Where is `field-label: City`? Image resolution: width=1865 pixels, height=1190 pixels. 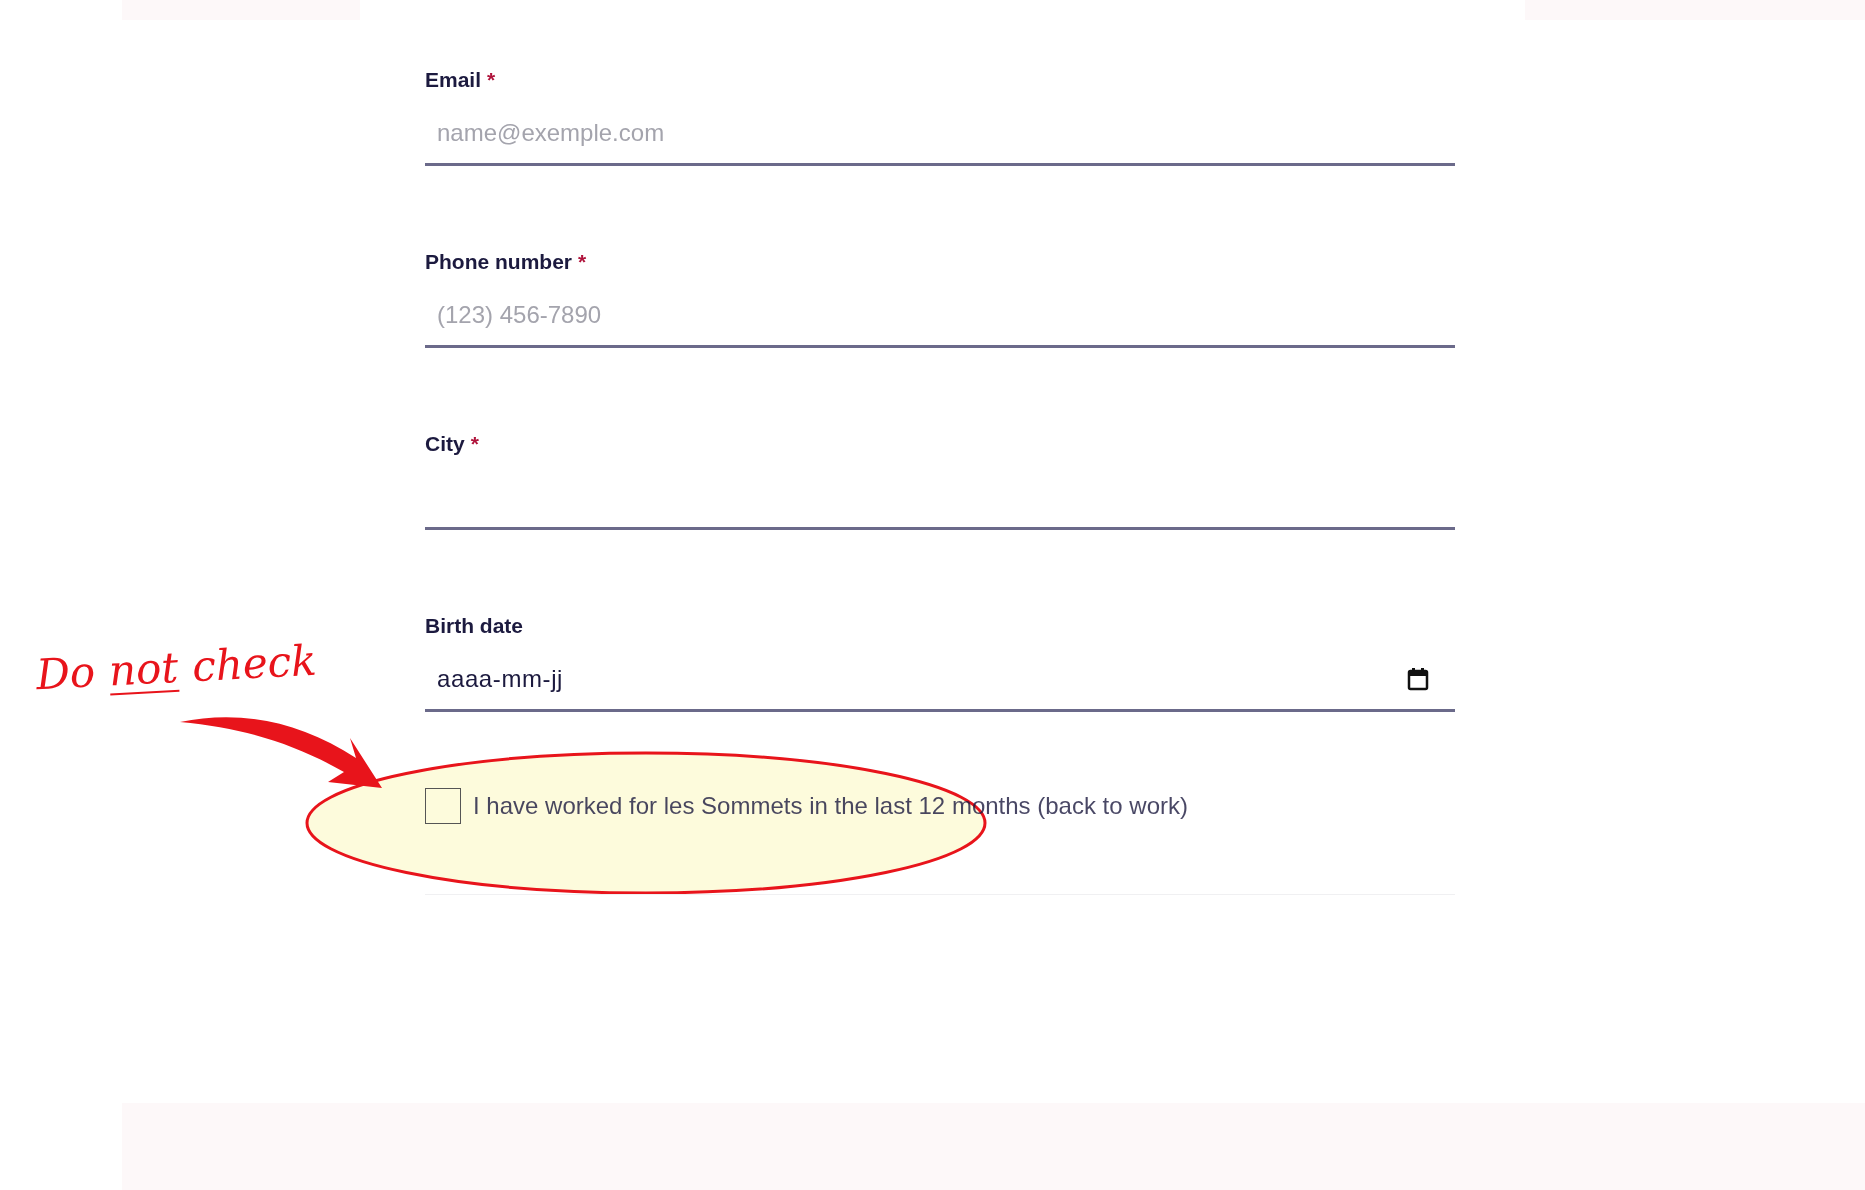 field-label: City is located at coordinates (445, 444).